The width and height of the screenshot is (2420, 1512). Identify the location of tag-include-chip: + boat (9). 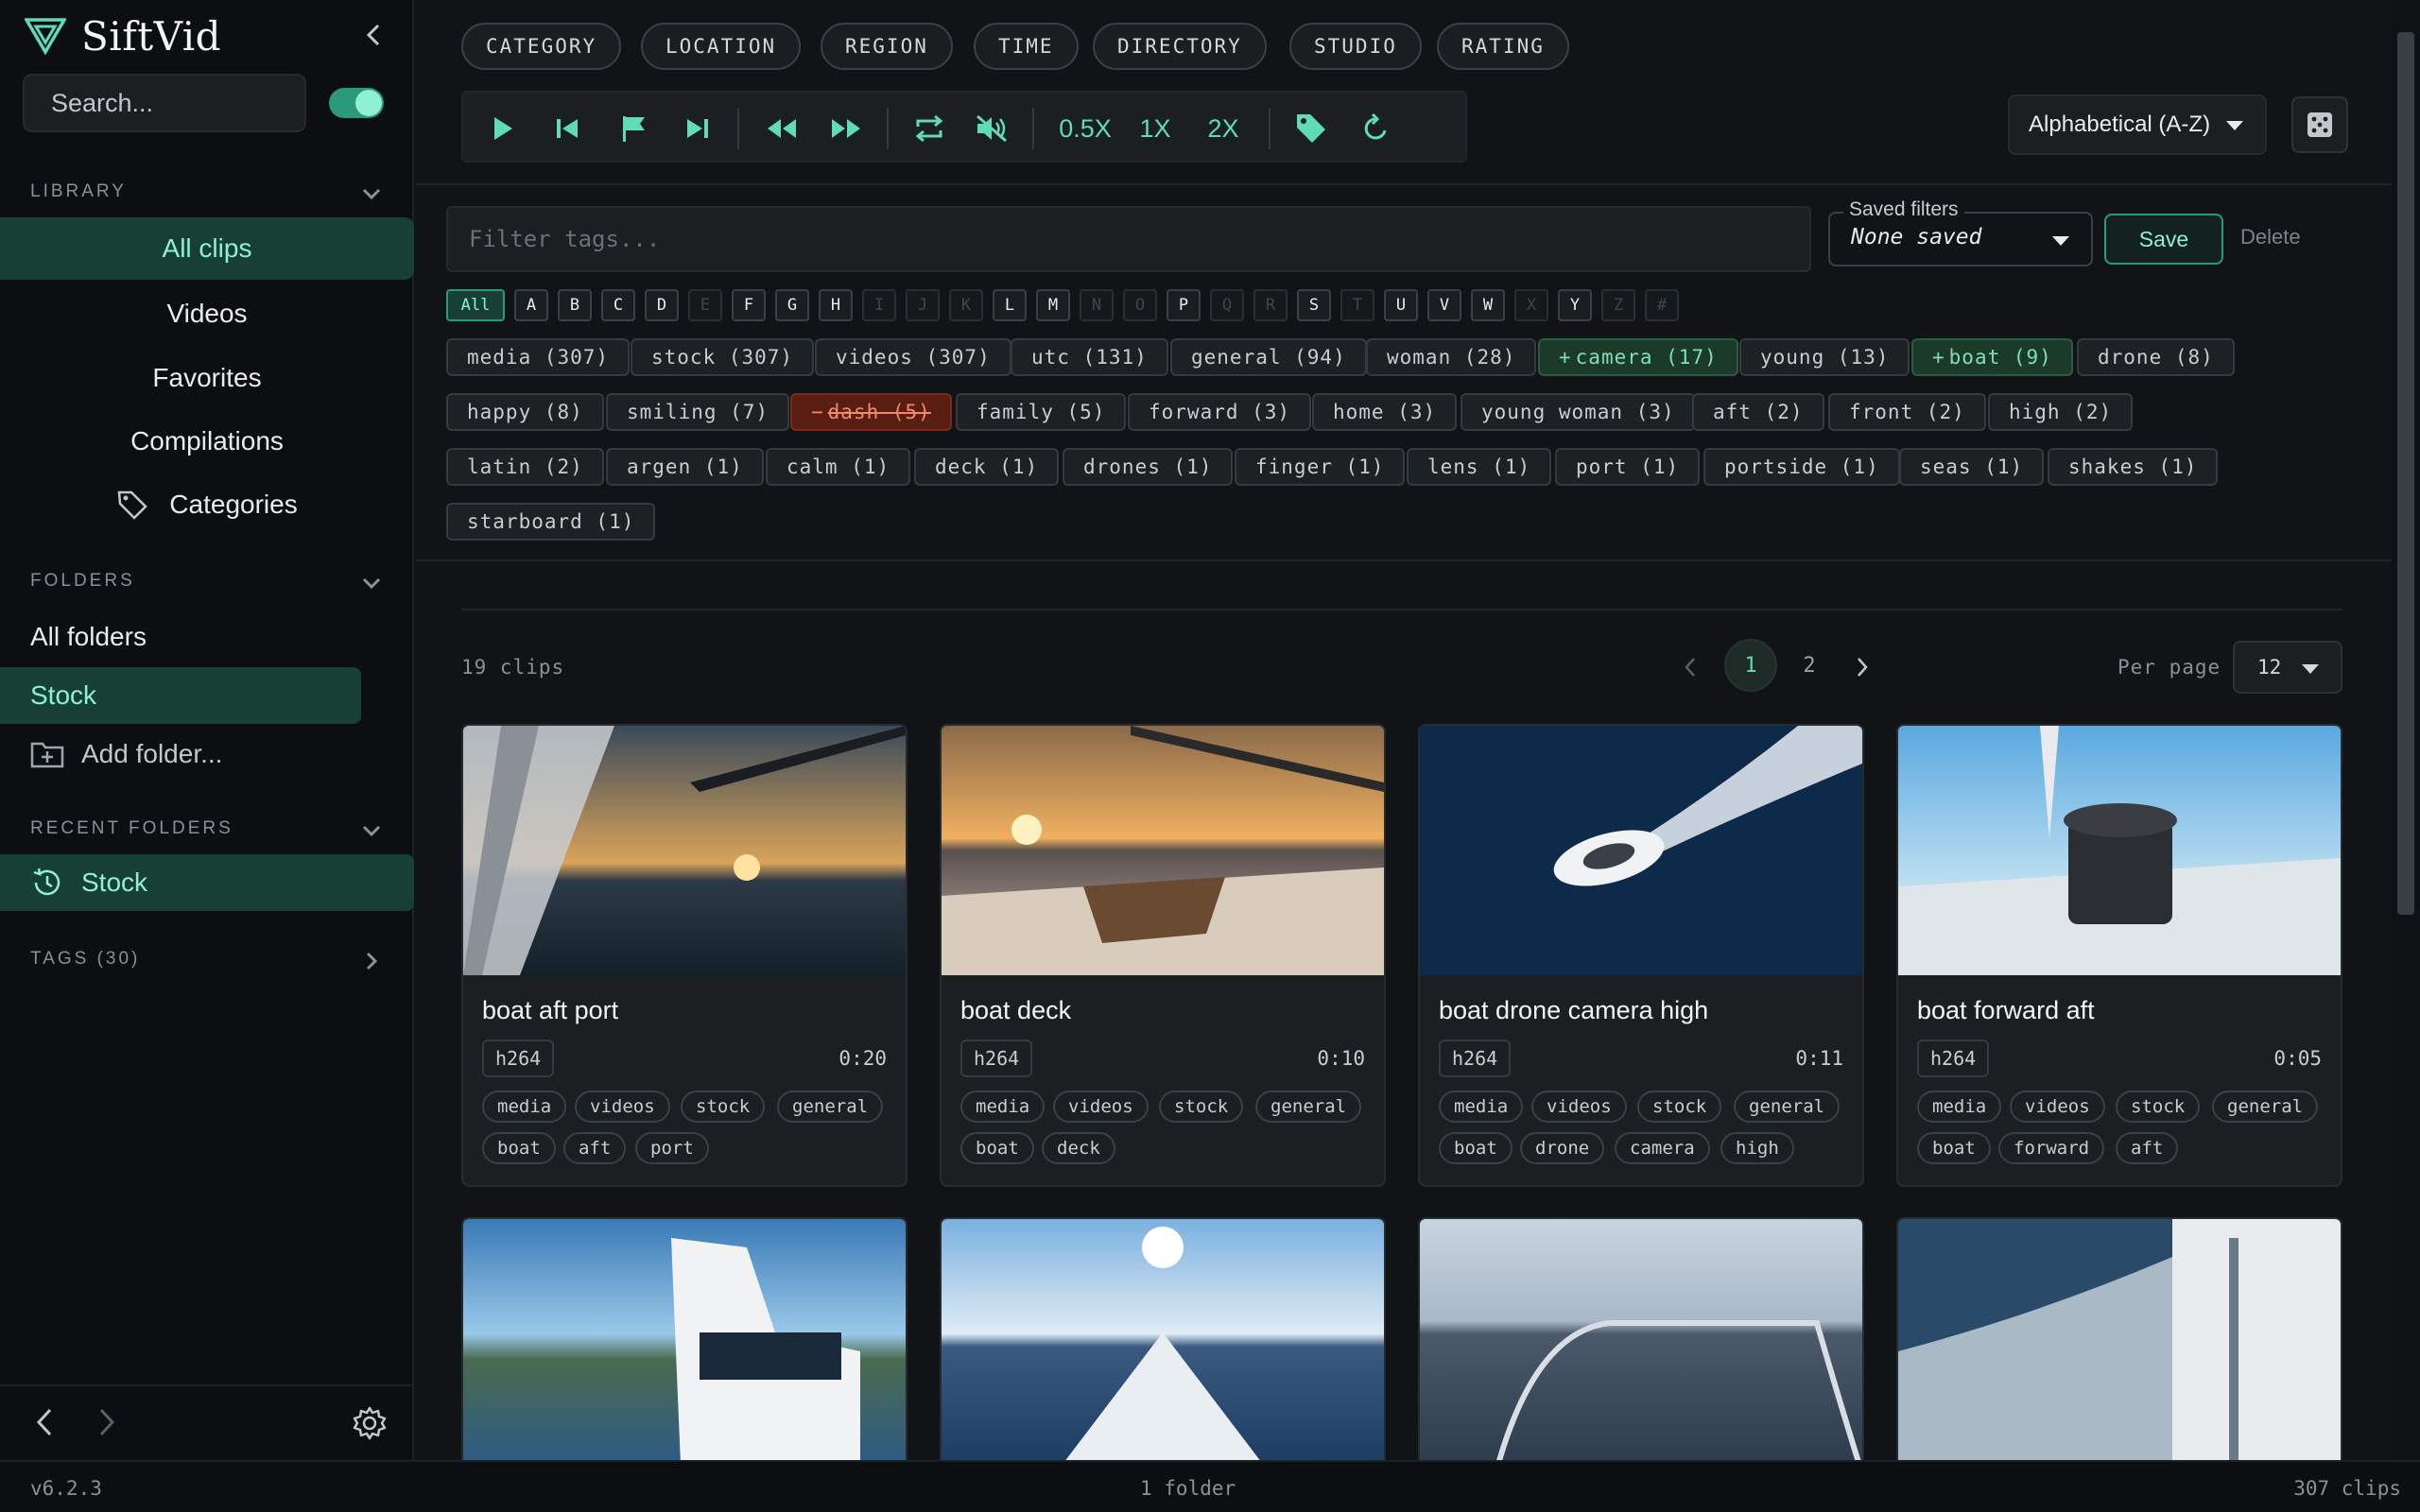
(1992, 357).